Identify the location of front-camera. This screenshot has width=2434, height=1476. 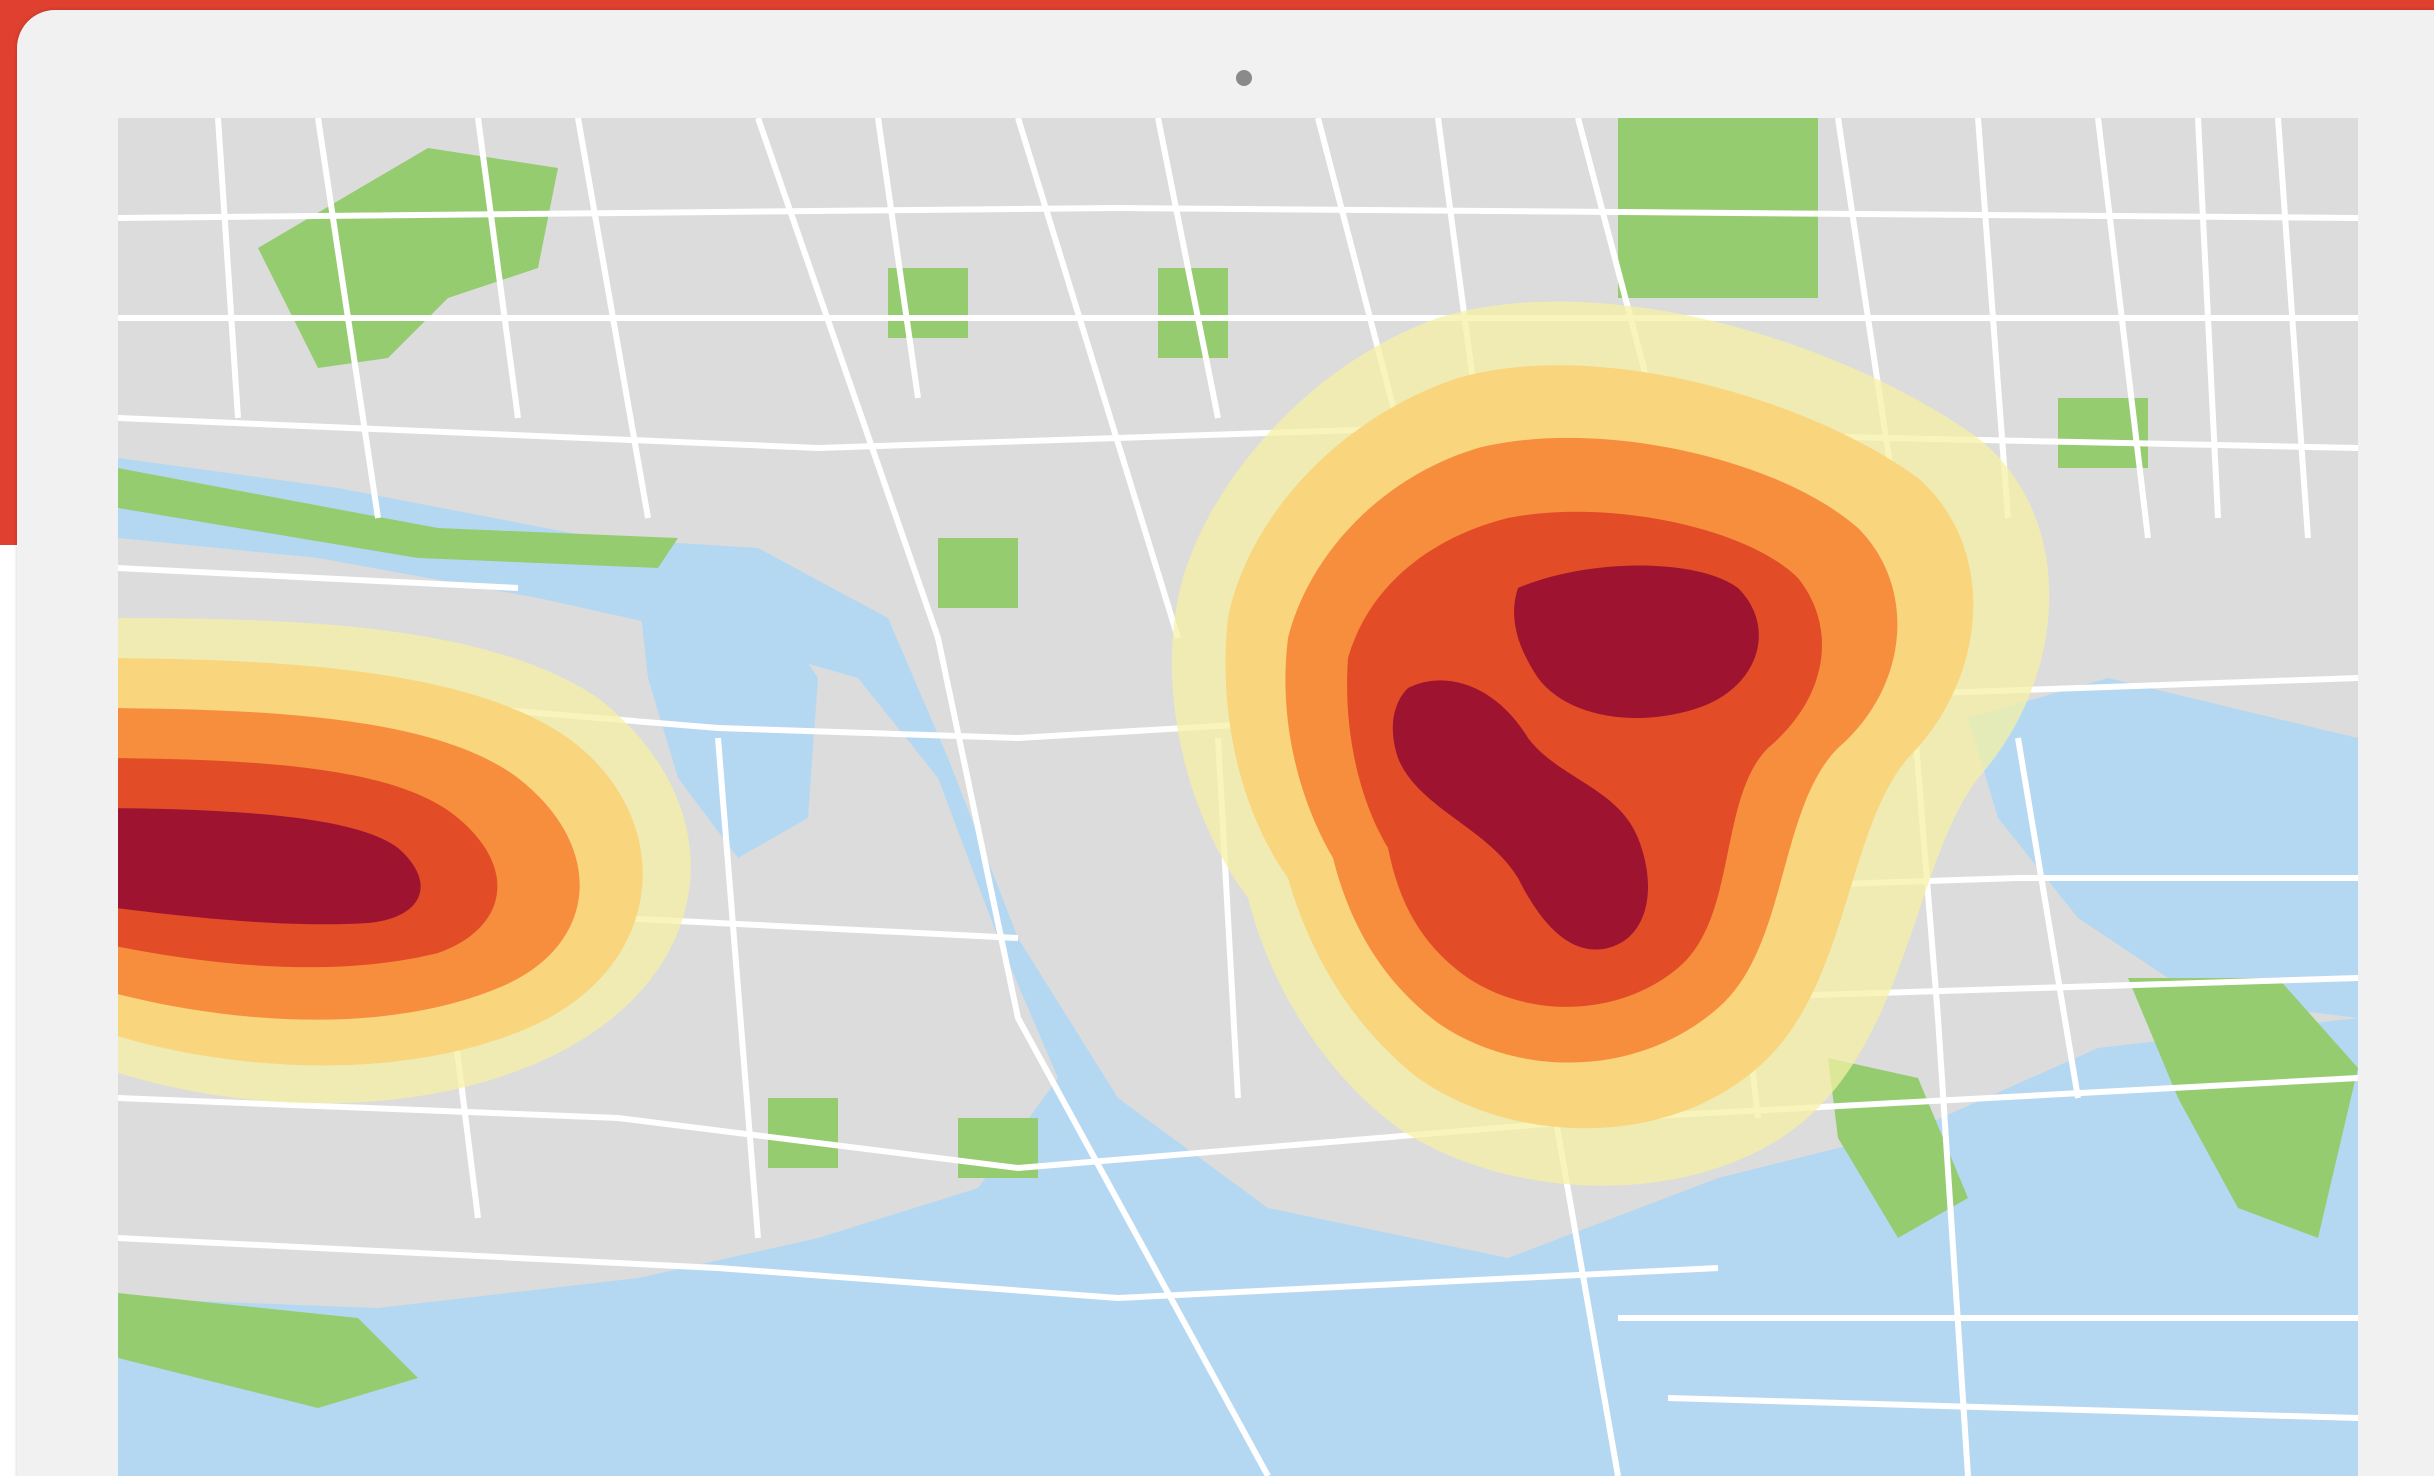
(1244, 78).